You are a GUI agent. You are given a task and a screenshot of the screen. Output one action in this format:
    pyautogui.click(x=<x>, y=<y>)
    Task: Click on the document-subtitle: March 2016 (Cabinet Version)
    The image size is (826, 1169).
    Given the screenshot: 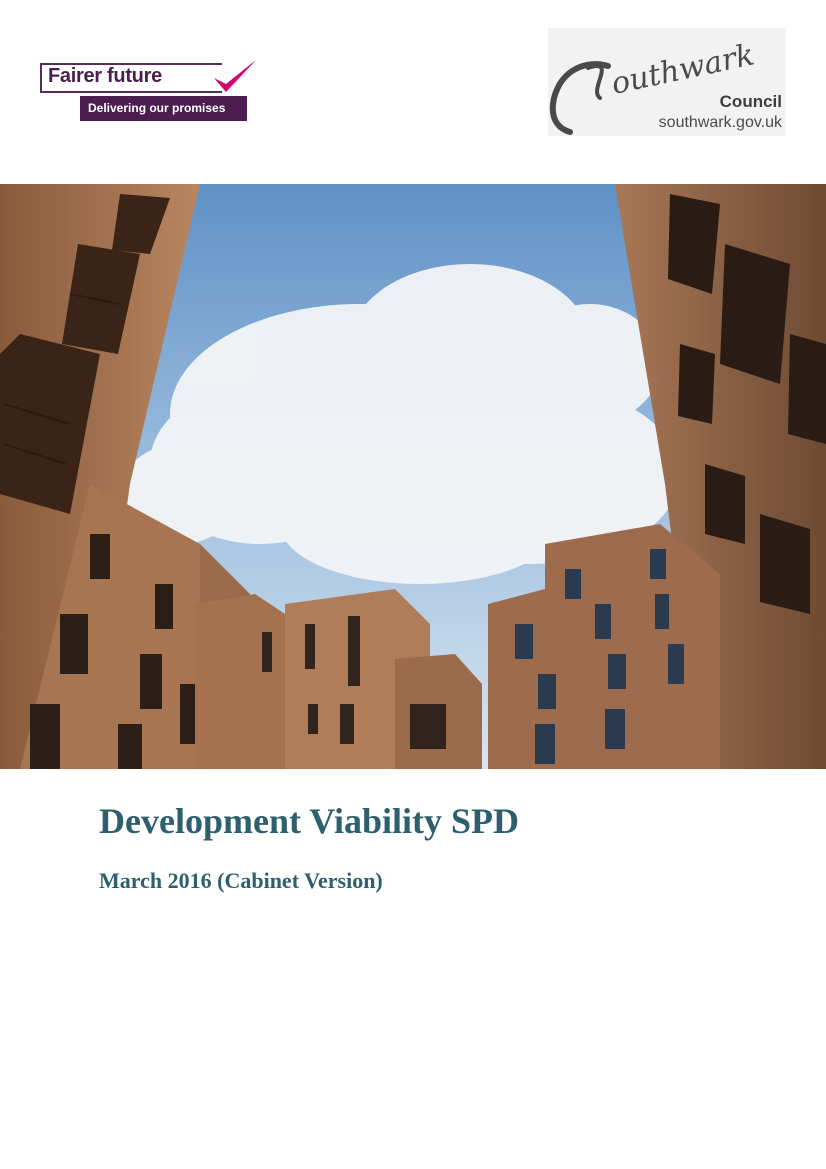 What is the action you would take?
    pyautogui.click(x=241, y=880)
    